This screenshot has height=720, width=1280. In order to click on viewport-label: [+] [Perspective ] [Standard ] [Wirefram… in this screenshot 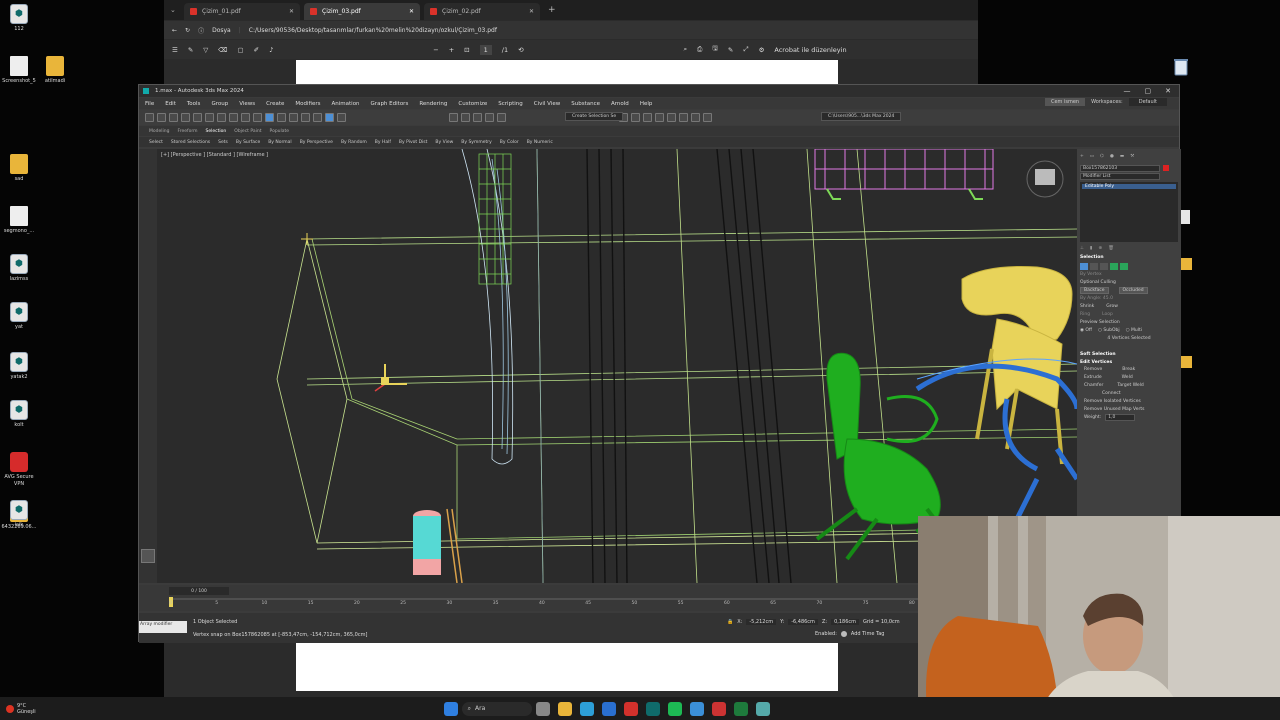, I will do `click(214, 155)`.